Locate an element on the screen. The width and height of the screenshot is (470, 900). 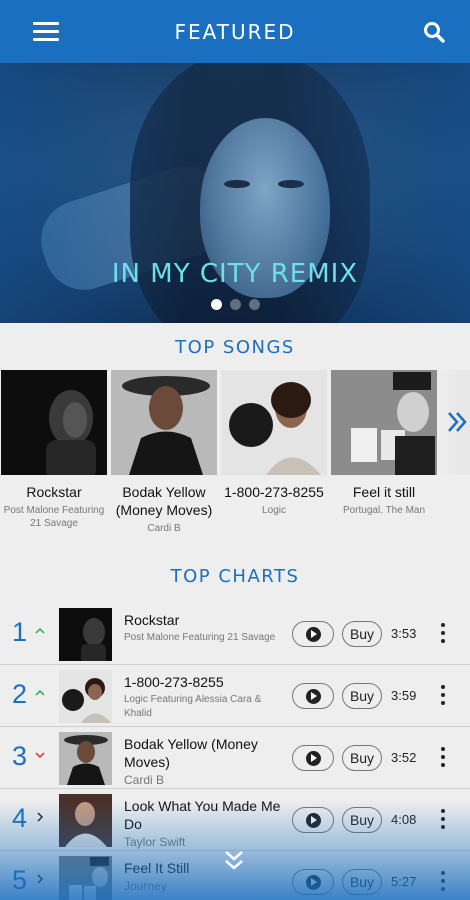
song-artist: Logic is located at coordinates (274, 510).